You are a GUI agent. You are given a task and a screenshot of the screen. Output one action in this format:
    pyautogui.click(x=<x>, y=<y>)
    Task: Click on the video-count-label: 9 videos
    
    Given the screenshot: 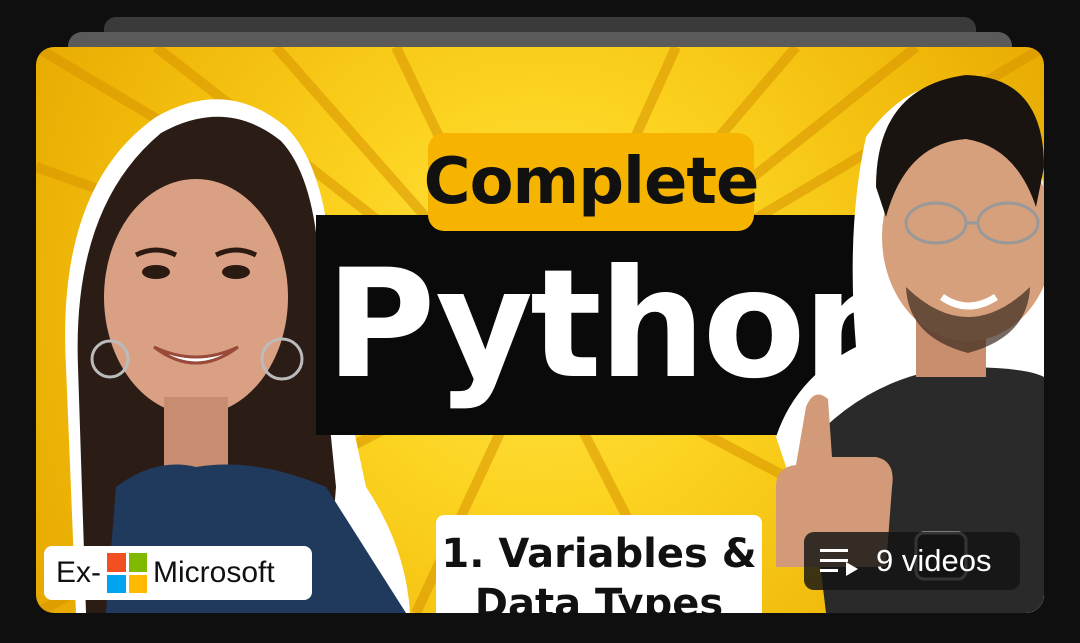 What is the action you would take?
    pyautogui.click(x=934, y=560)
    